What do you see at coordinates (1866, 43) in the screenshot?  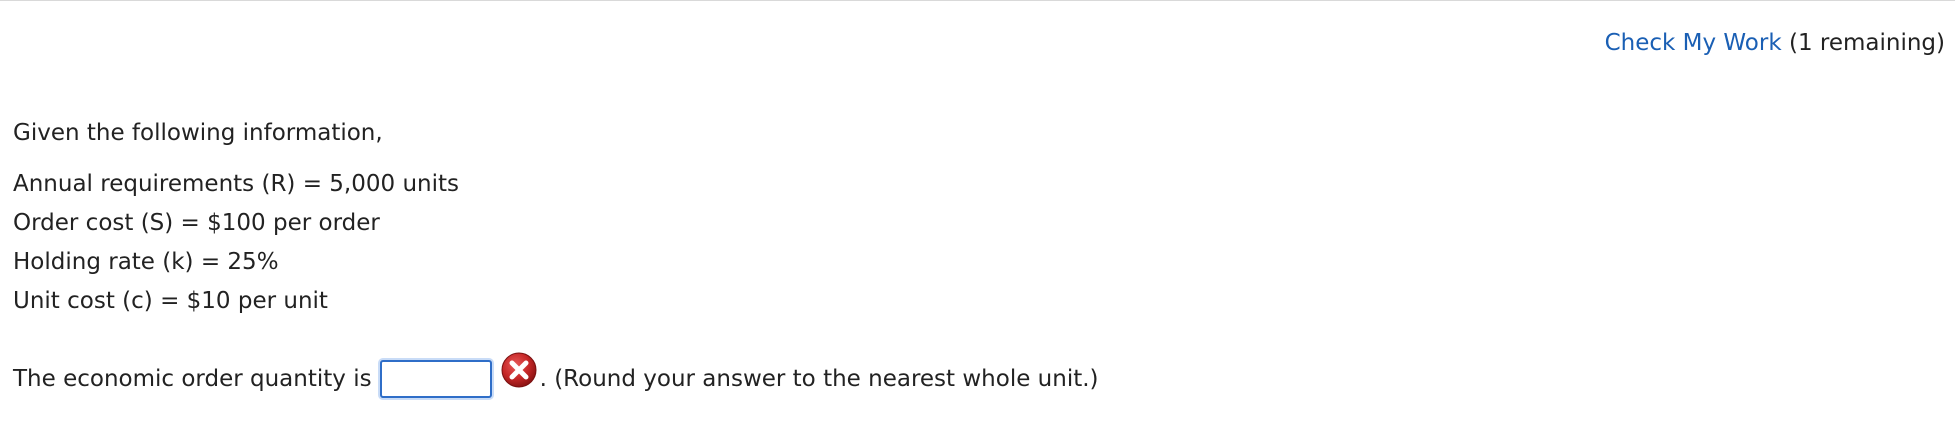 I see `remaining-count: (1 remaining)` at bounding box center [1866, 43].